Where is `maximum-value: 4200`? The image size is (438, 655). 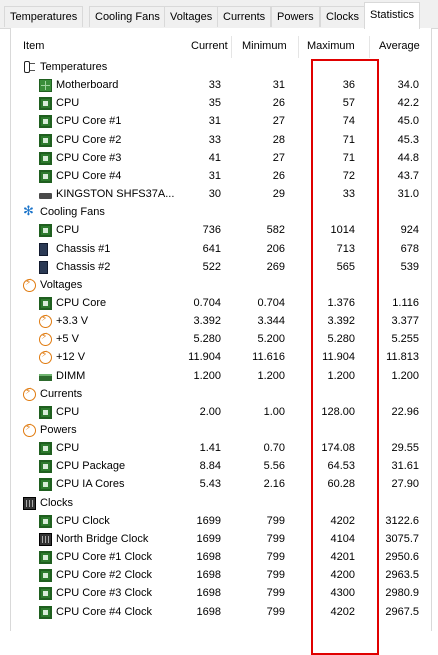 maximum-value: 4200 is located at coordinates (342, 575).